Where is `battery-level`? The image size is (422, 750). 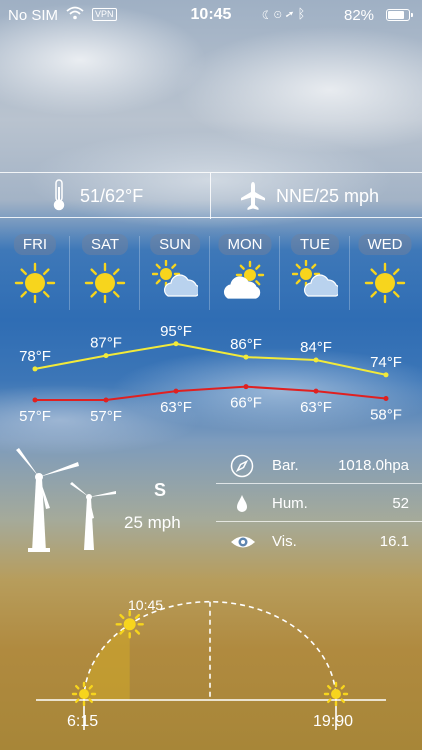
battery-level is located at coordinates (396, 15).